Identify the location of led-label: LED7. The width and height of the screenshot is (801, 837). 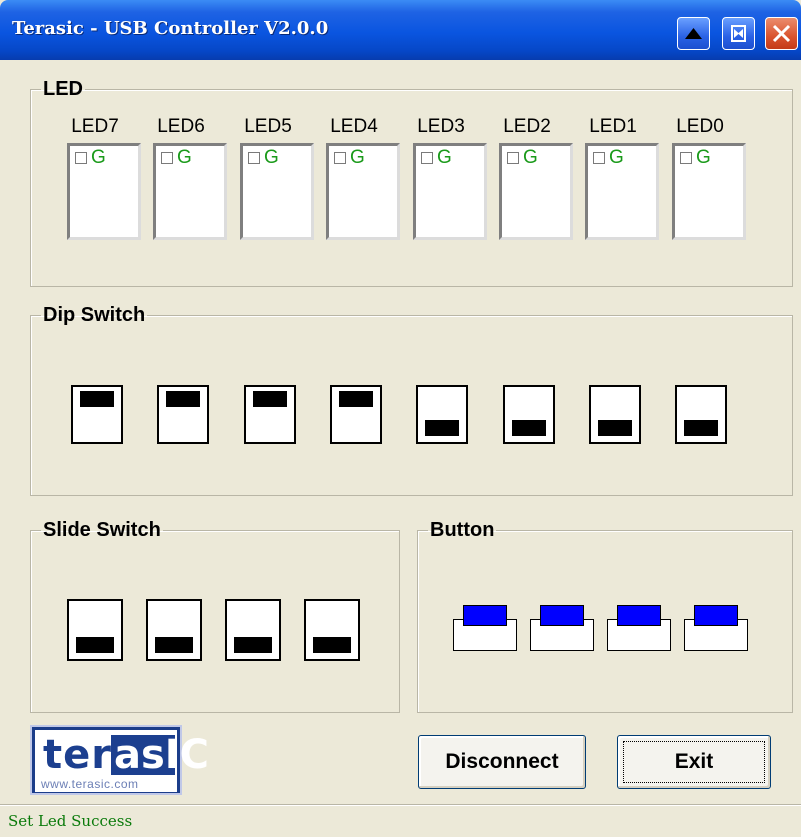
(95, 126).